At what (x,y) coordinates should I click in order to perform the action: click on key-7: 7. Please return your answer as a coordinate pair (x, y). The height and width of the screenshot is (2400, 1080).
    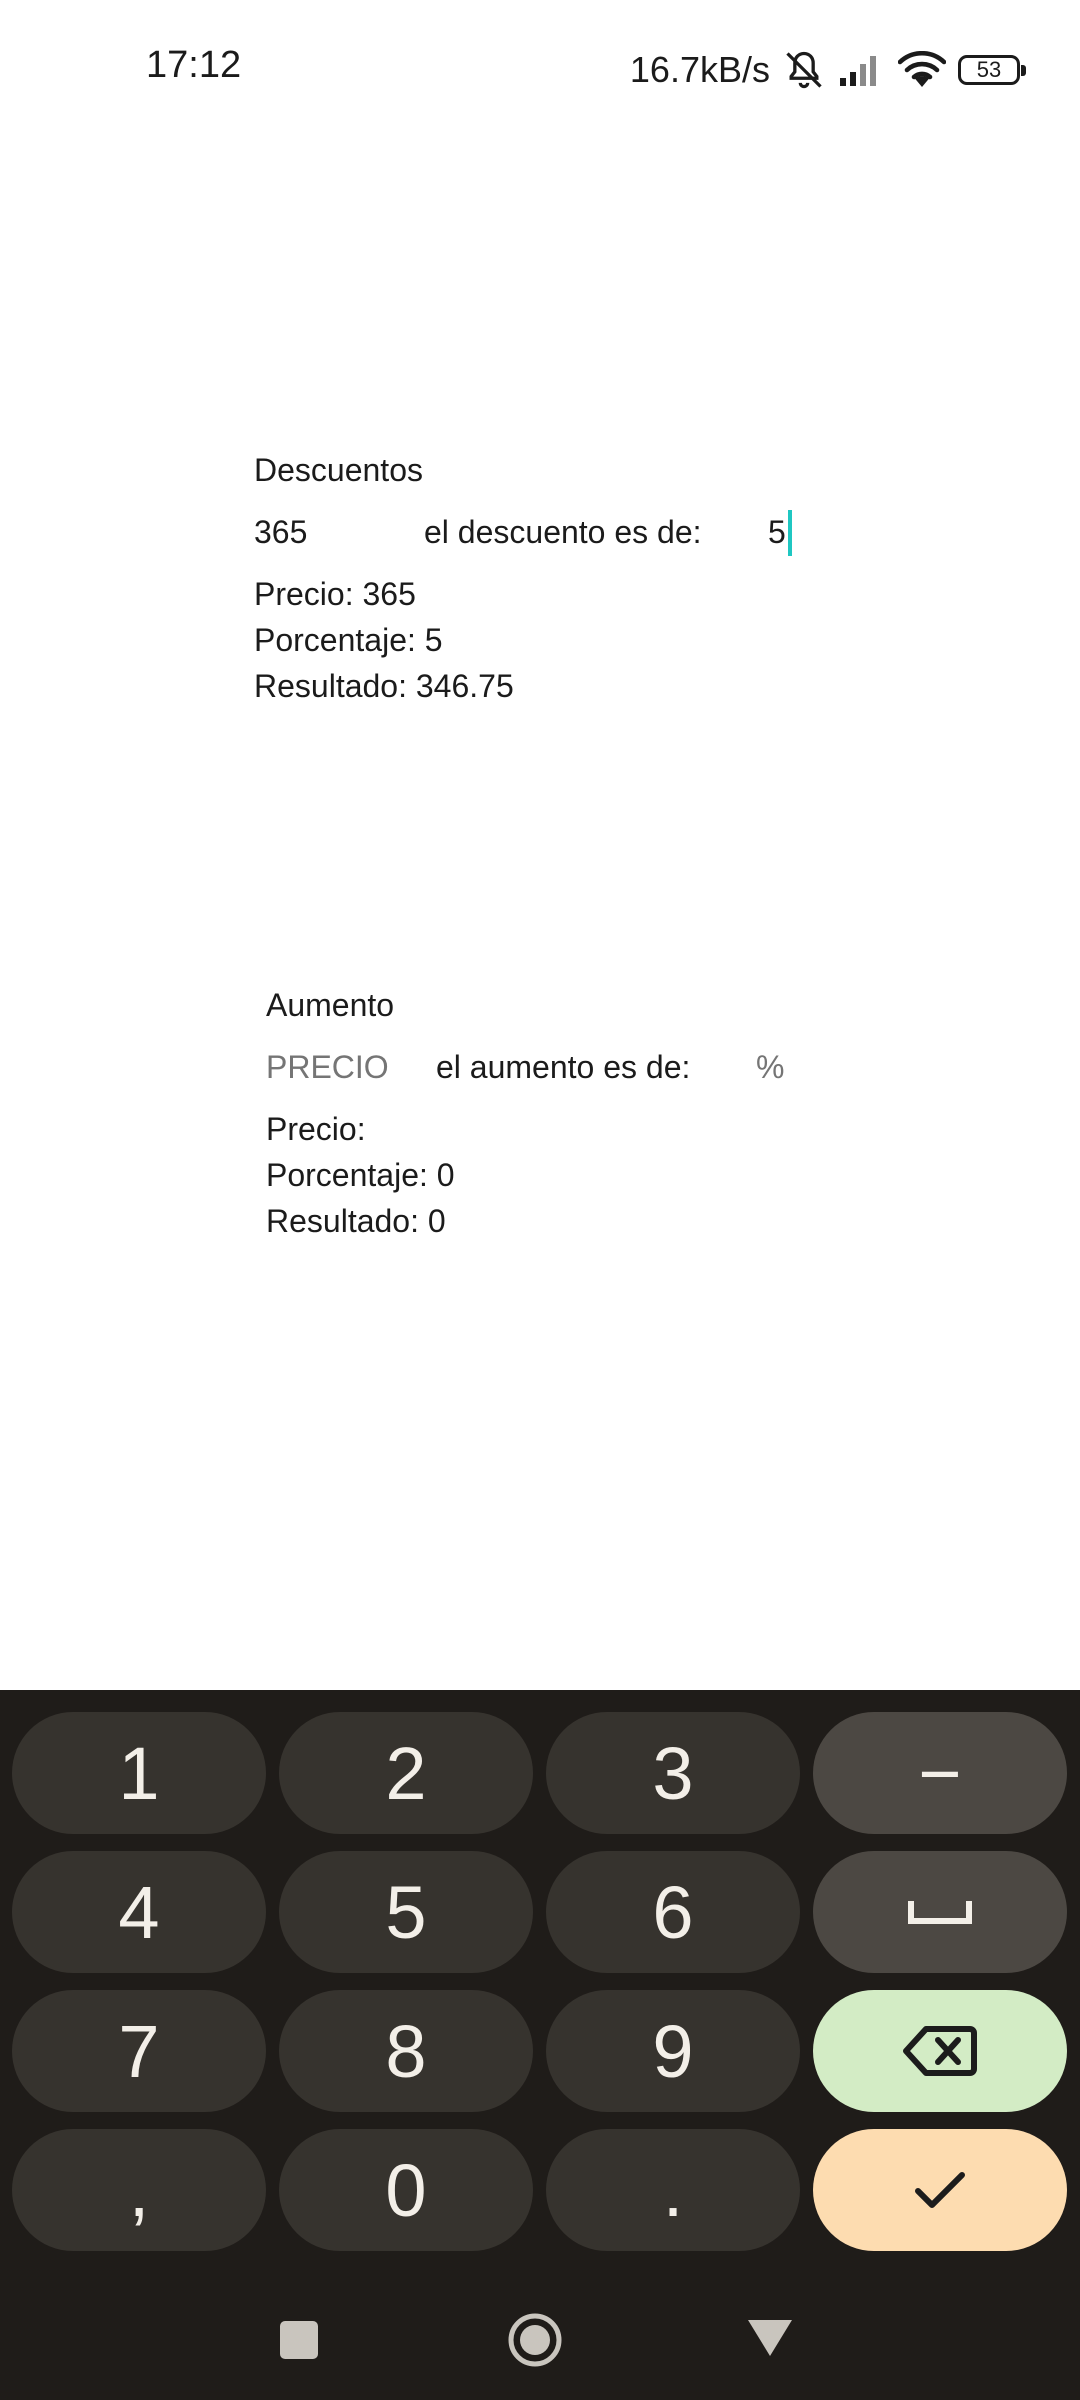
    Looking at the image, I should click on (139, 2051).